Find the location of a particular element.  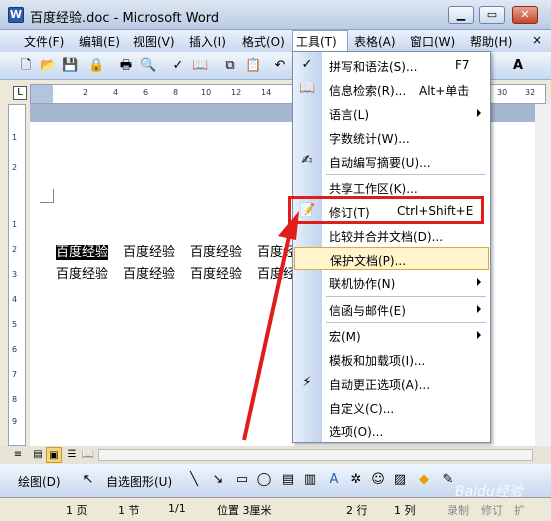

undo-icon: ↶ is located at coordinates (280, 66).